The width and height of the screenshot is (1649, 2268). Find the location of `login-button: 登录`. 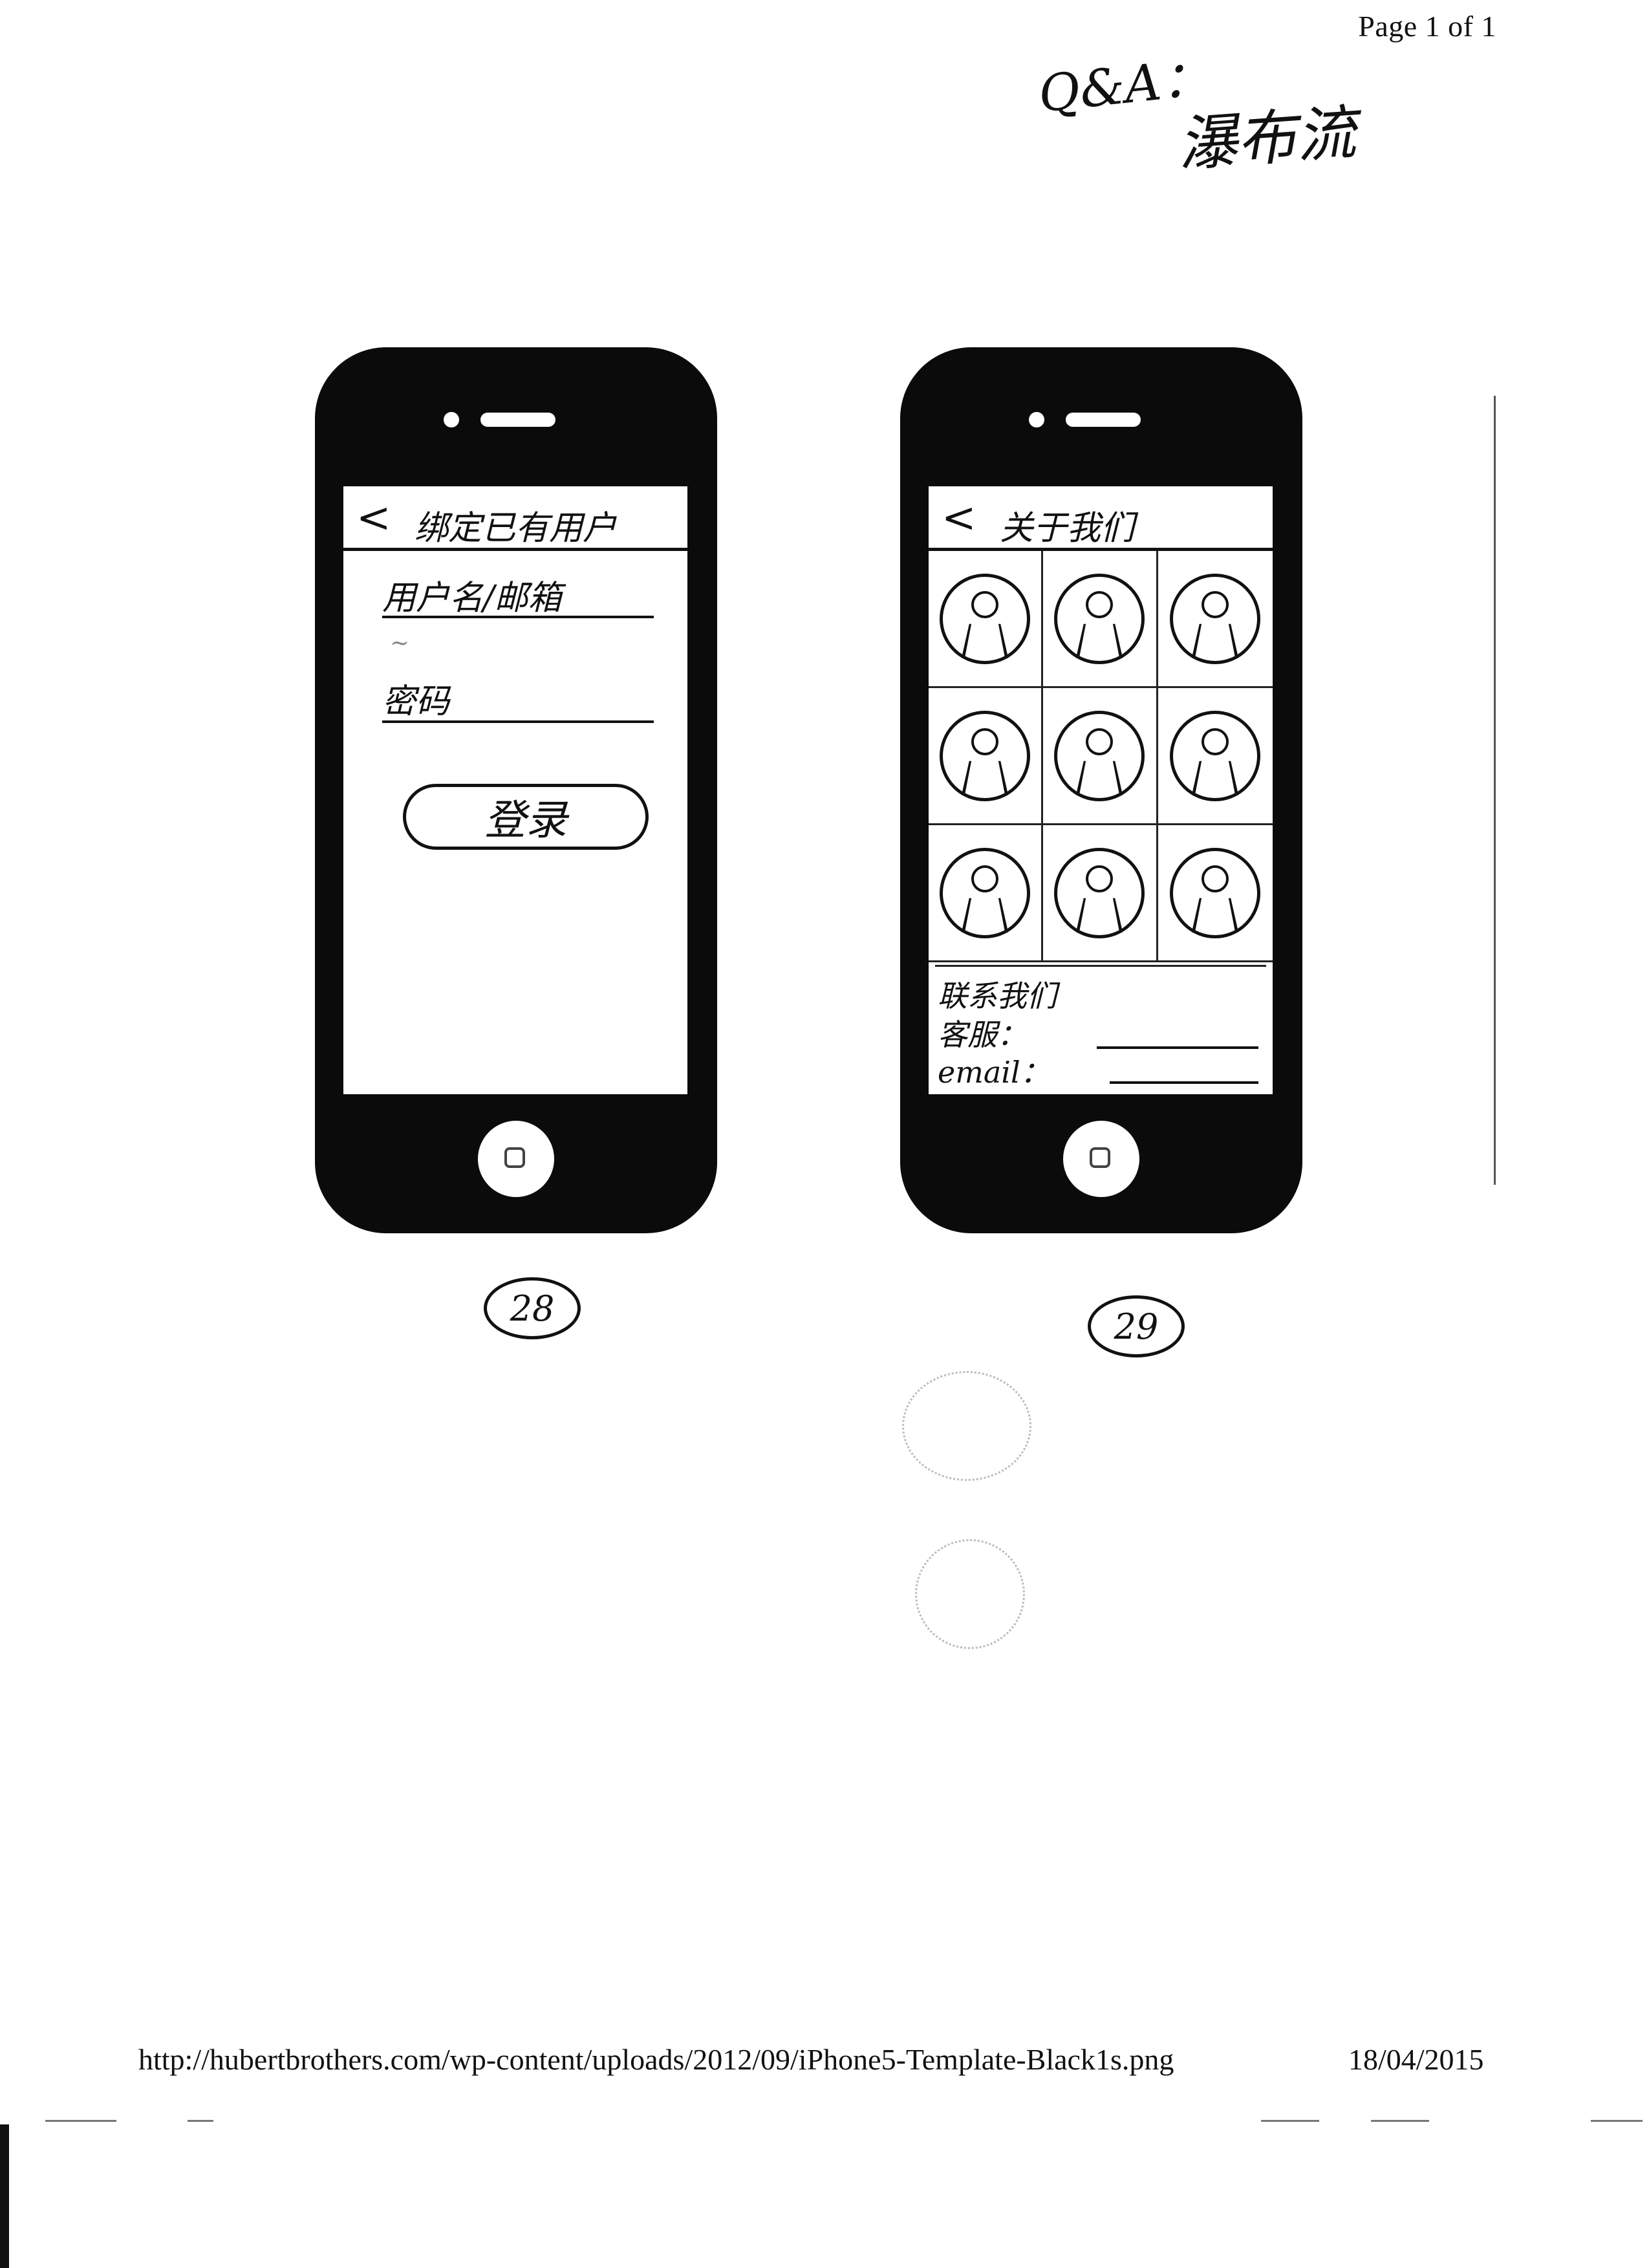

login-button: 登录 is located at coordinates (526, 817).